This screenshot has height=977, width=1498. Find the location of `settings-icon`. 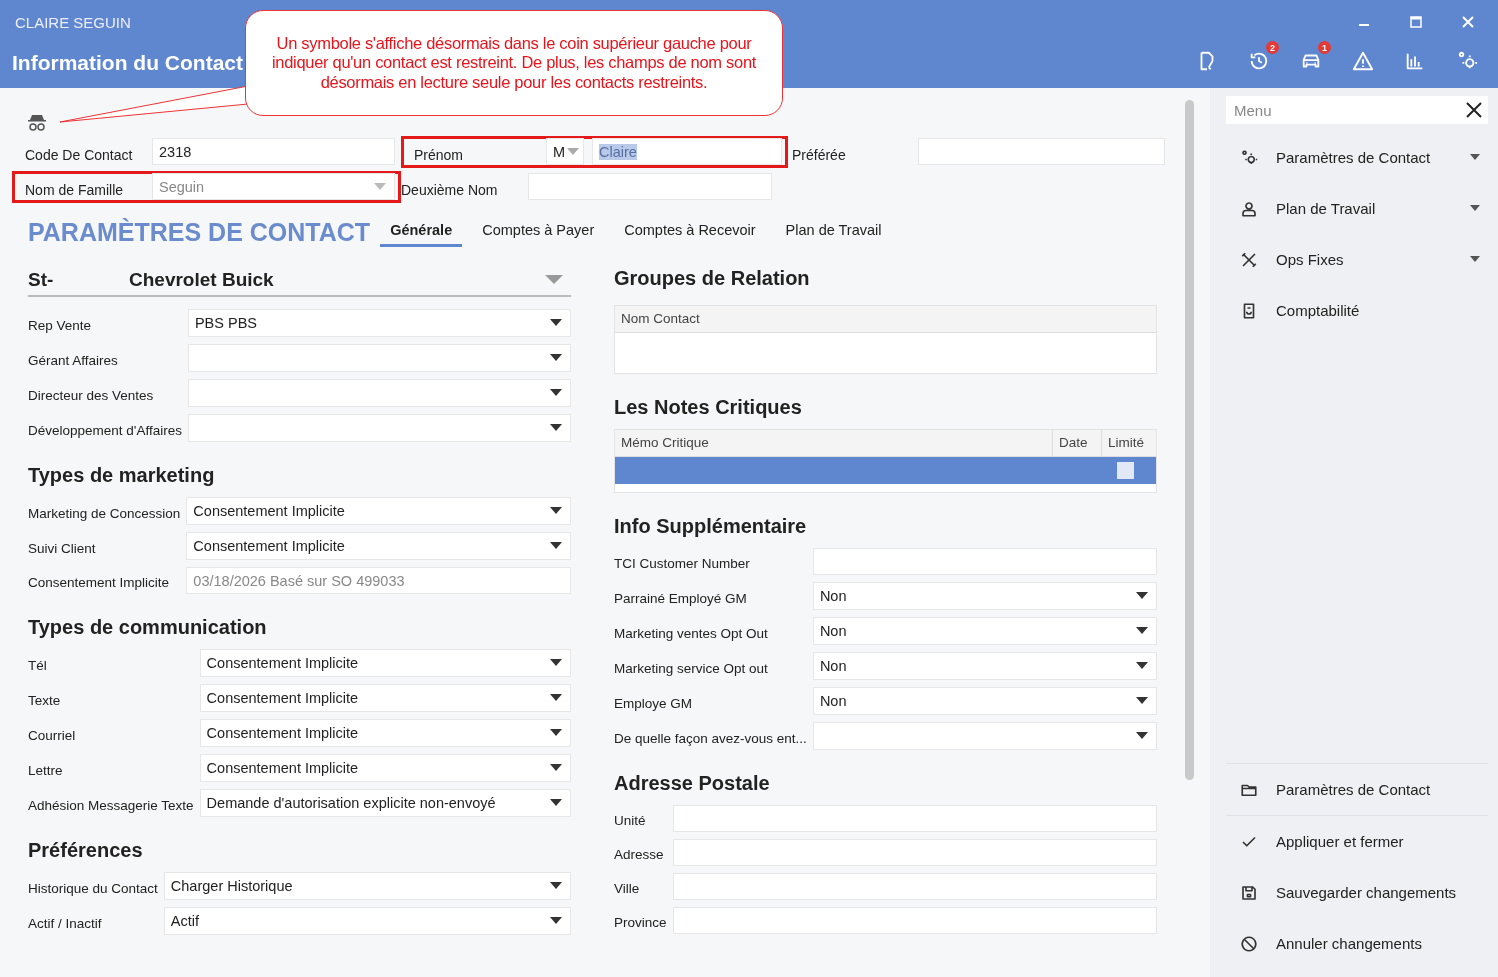

settings-icon is located at coordinates (1249, 157).